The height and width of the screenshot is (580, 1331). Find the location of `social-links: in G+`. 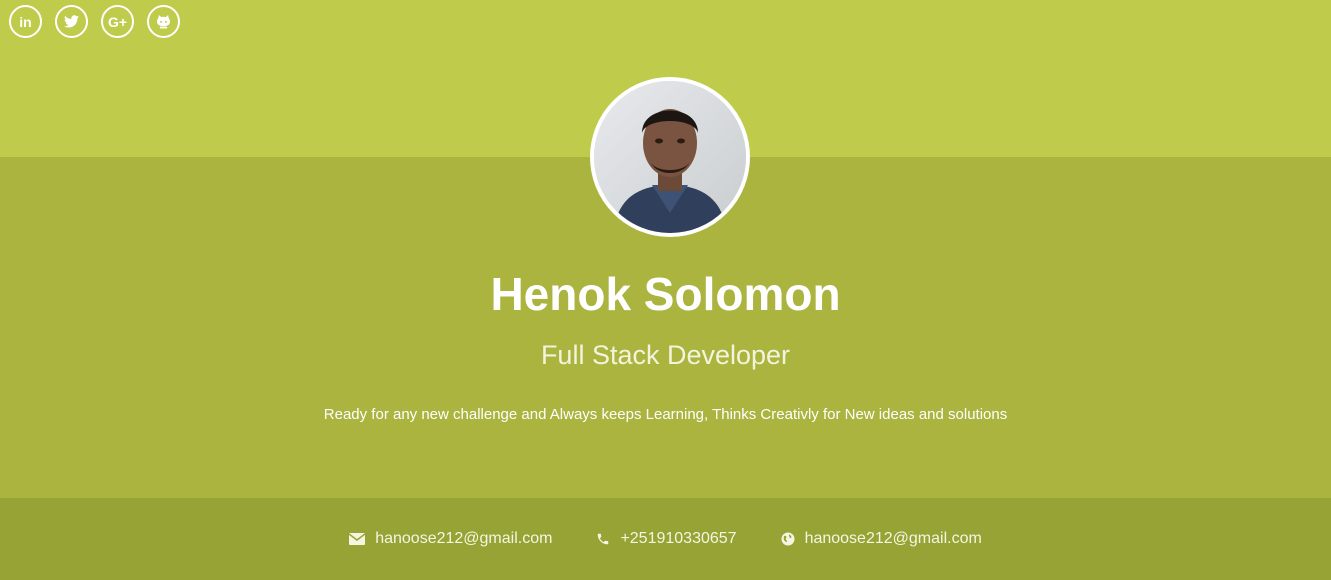

social-links: in G+ is located at coordinates (94, 21).